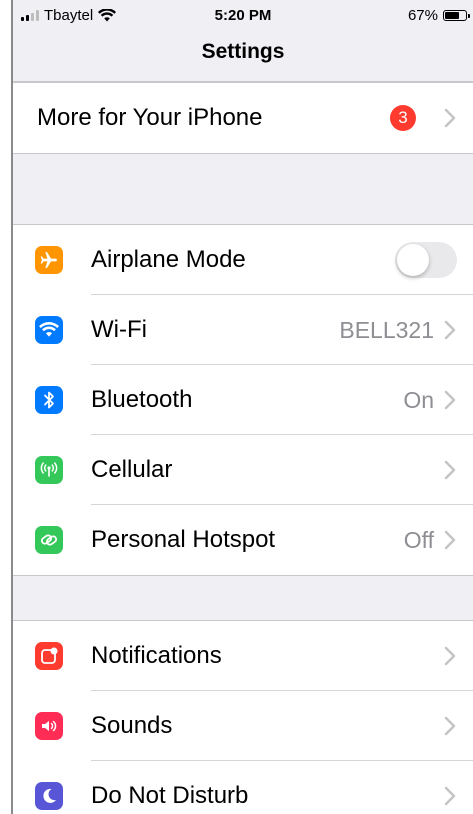 Image resolution: width=473 pixels, height=814 pixels. Describe the element at coordinates (49, 330) in the screenshot. I see `wifi-icon` at that location.